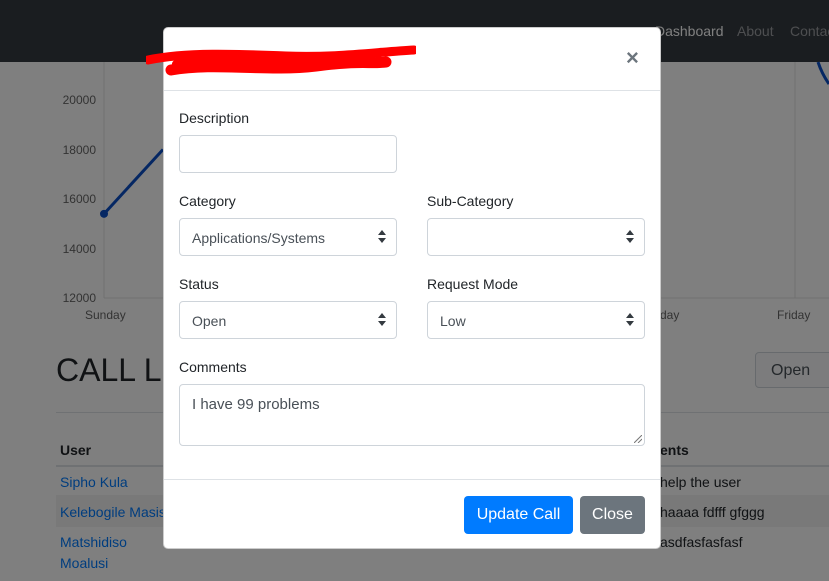 Image resolution: width=829 pixels, height=581 pixels. What do you see at coordinates (207, 201) in the screenshot?
I see `category-label: Category` at bounding box center [207, 201].